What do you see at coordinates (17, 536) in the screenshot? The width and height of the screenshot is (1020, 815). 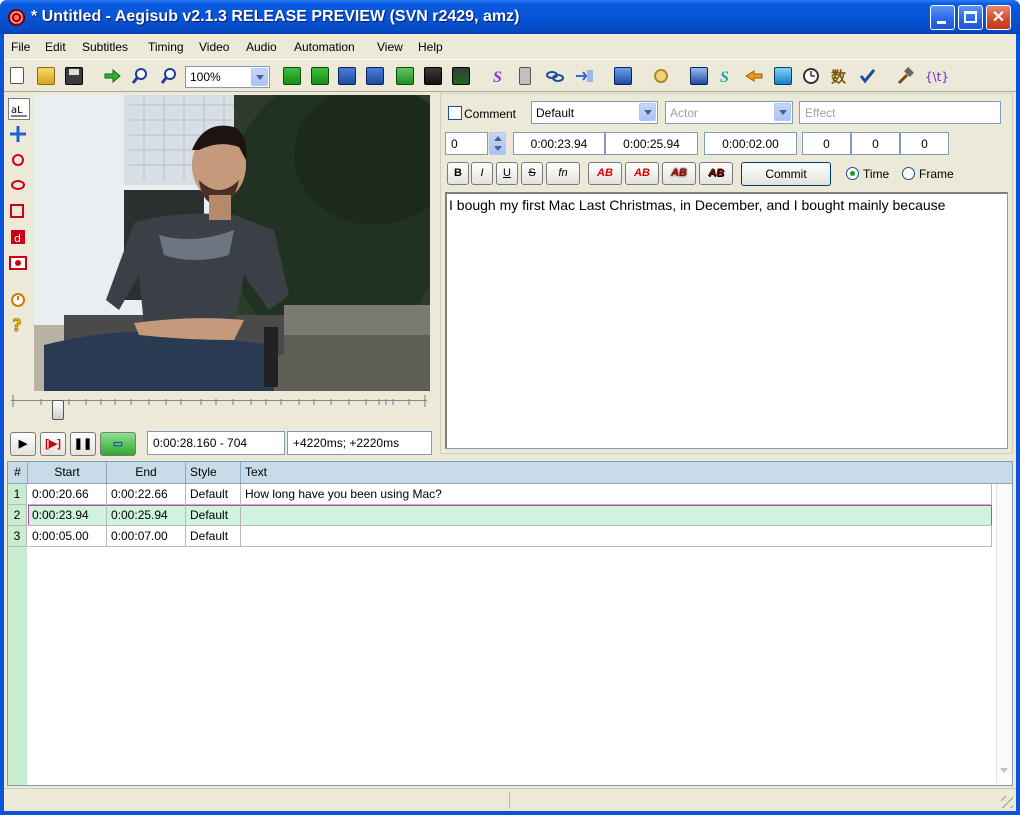 I see `row-number: 3` at bounding box center [17, 536].